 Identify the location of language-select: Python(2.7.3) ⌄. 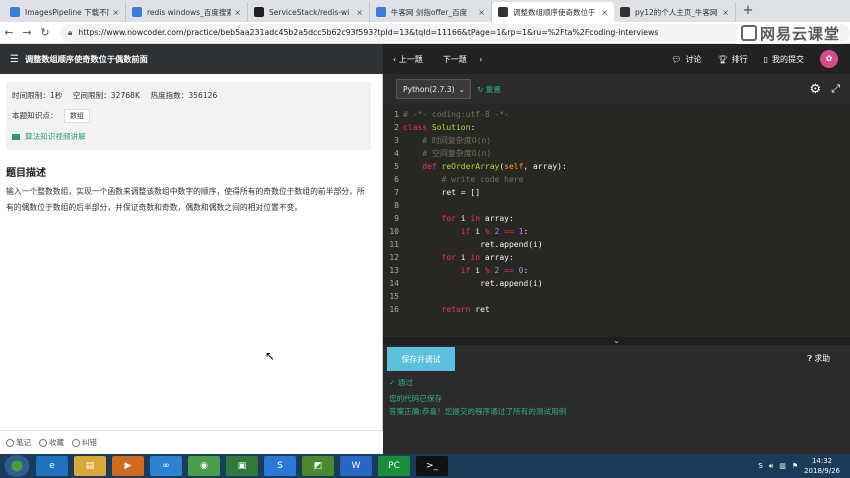
(433, 89).